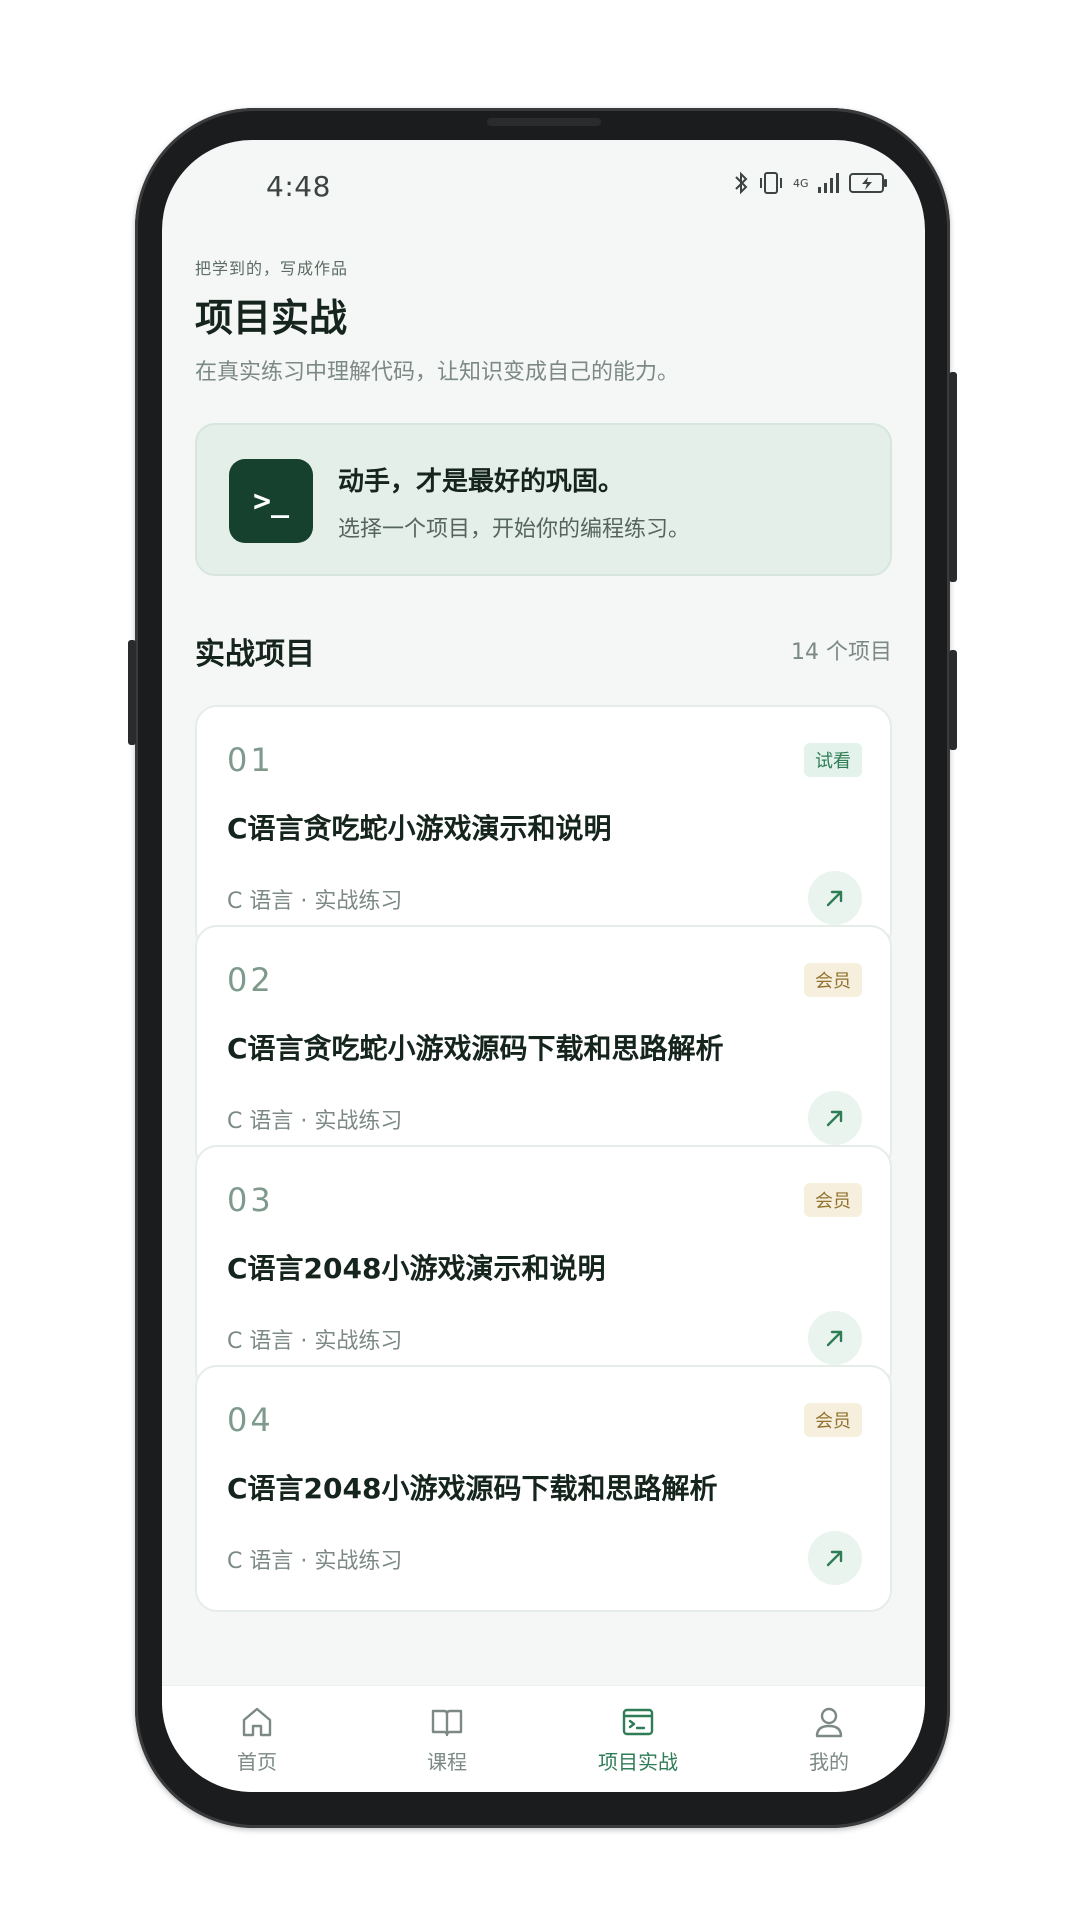 This screenshot has width=1080, height=1920. I want to click on status-icons: 4G, so click(811, 183).